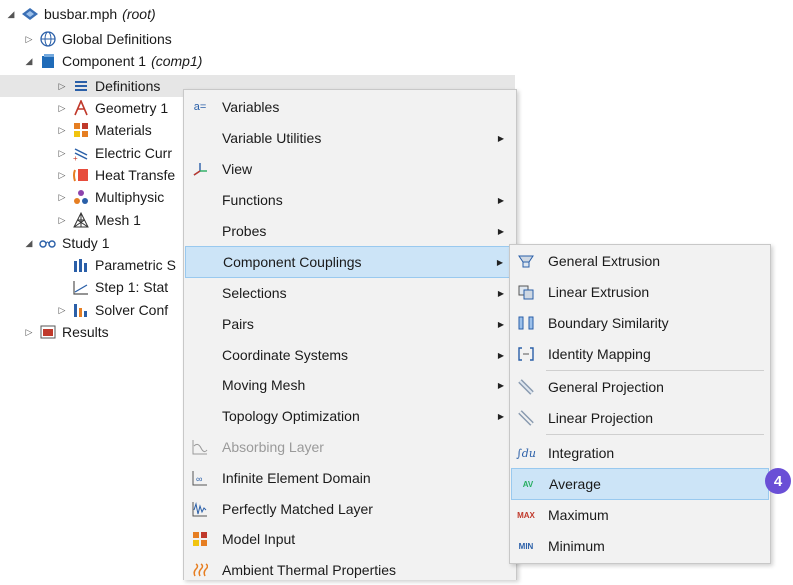 Image resolution: width=793 pixels, height=585 pixels. I want to click on tree-node-step-1: Step 1: Stat, so click(111, 287).